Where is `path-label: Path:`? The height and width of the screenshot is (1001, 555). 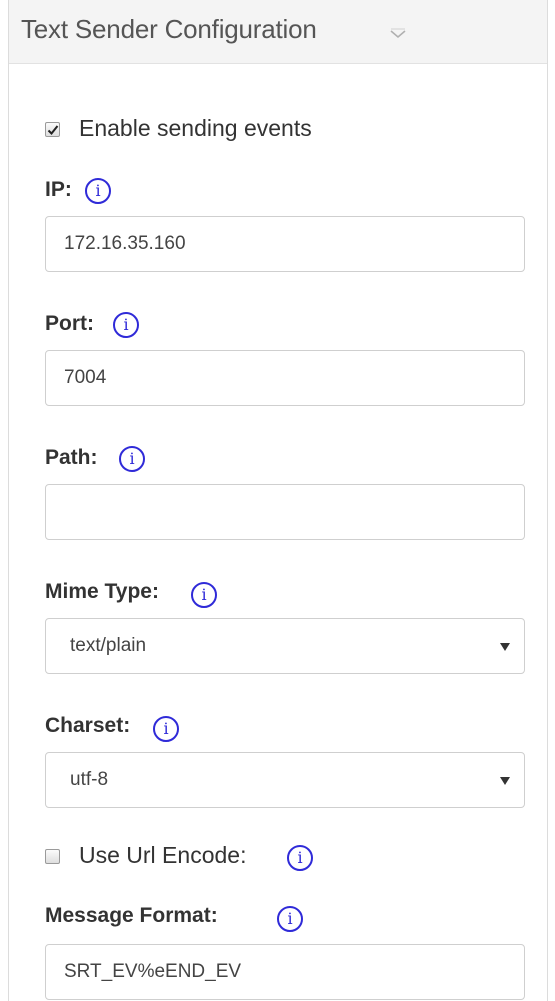 path-label: Path: is located at coordinates (71, 457).